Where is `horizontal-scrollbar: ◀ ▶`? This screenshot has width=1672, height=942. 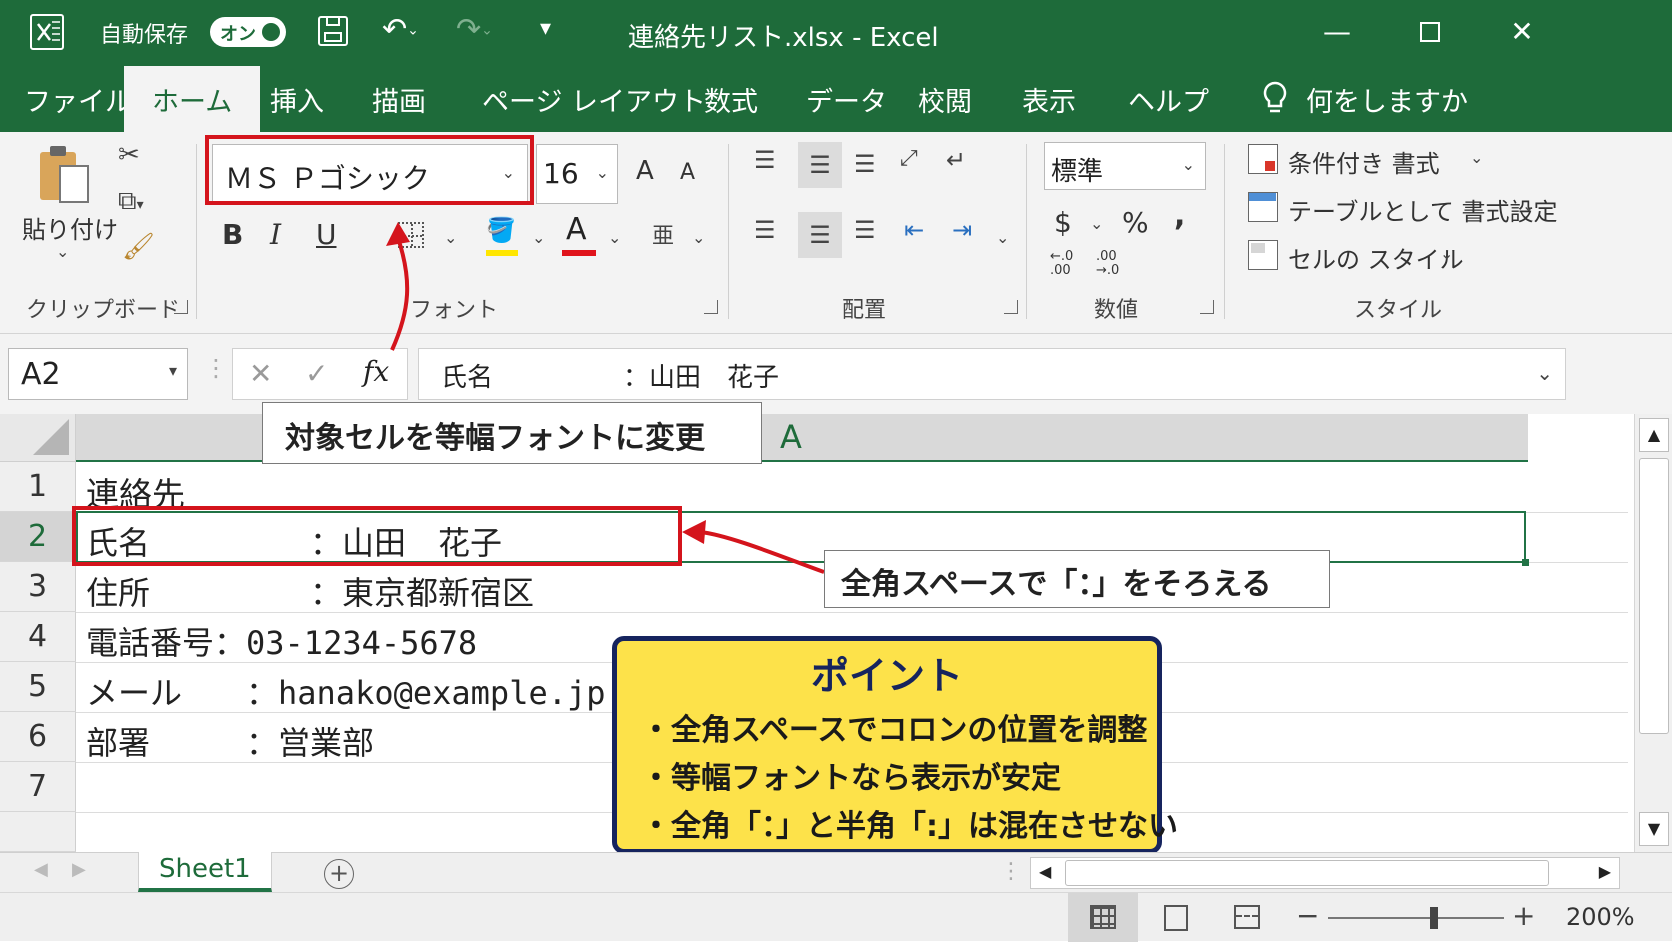 horizontal-scrollbar: ◀ ▶ is located at coordinates (1325, 873).